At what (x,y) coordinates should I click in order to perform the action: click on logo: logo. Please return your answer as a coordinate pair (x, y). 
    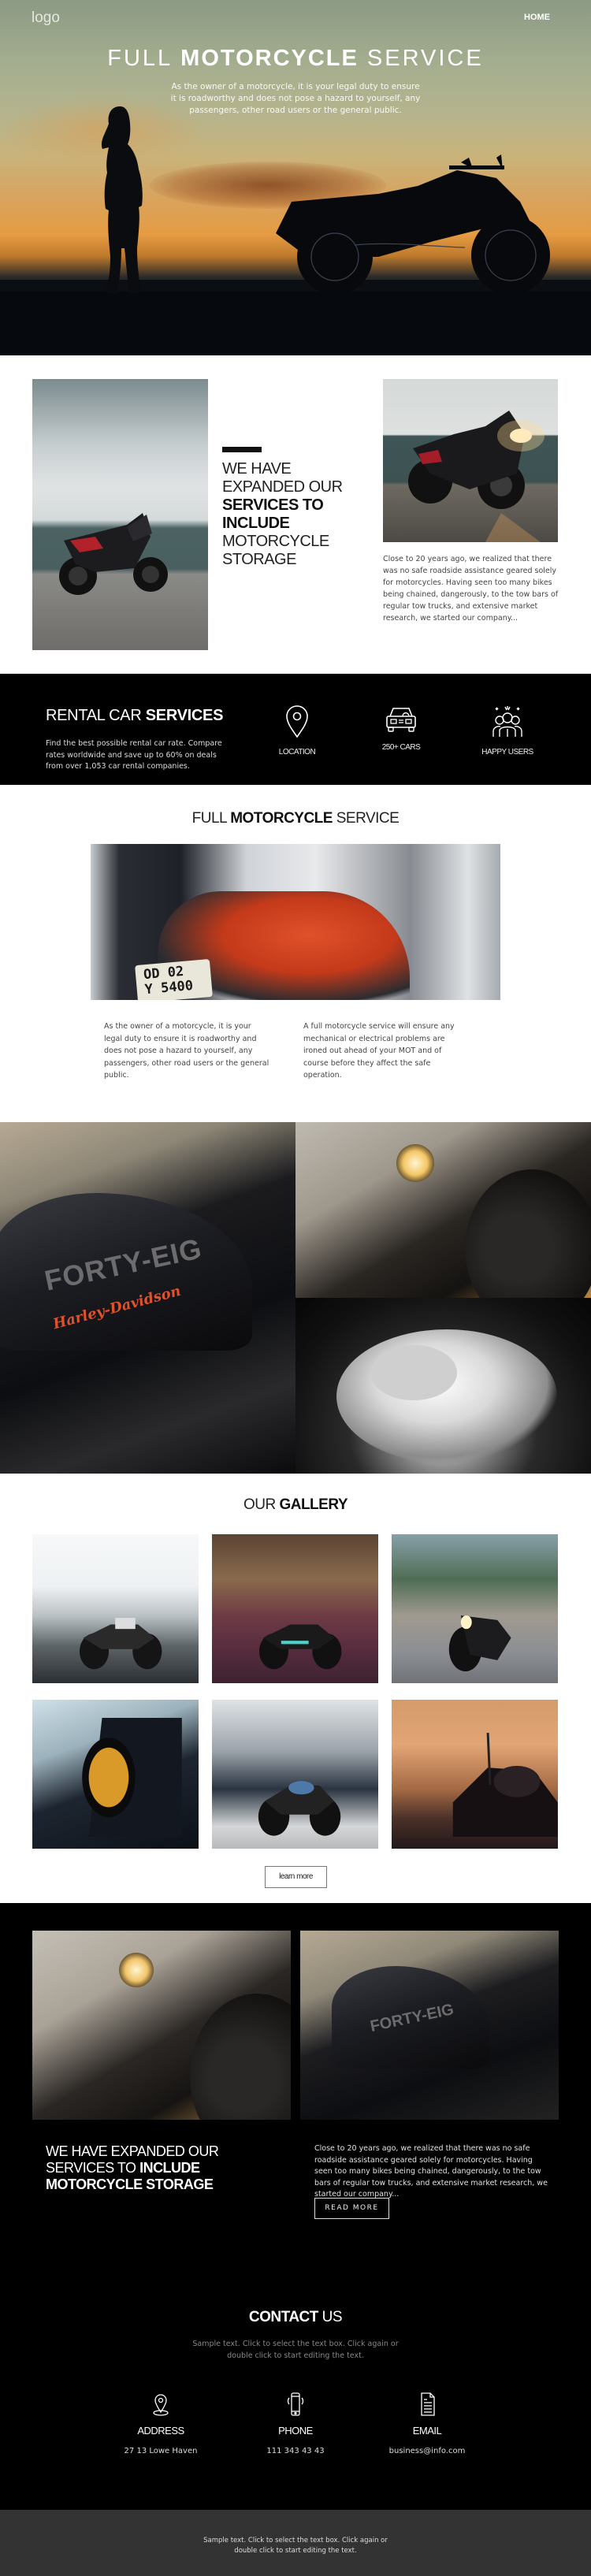
    Looking at the image, I should click on (46, 18).